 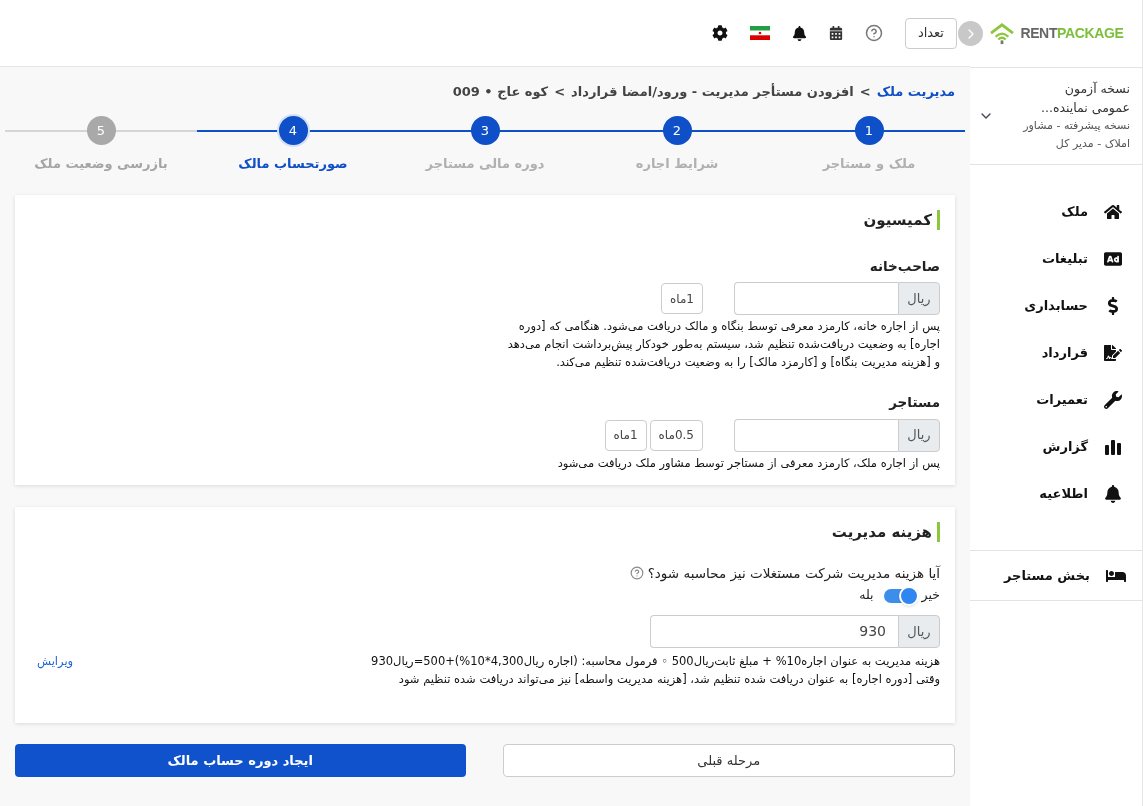 What do you see at coordinates (1113, 258) in the screenshot?
I see `ad-icon` at bounding box center [1113, 258].